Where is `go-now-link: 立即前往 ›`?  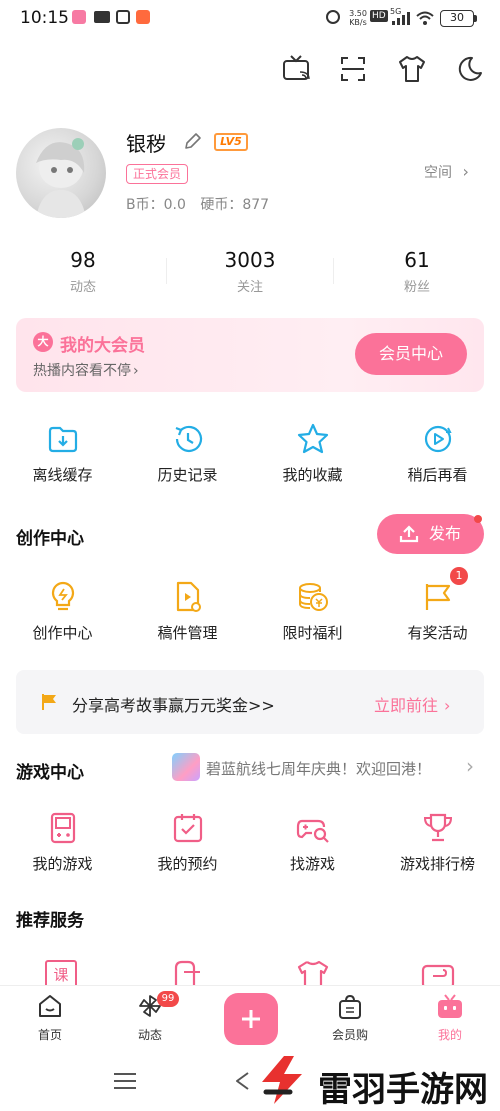 go-now-link: 立即前往 › is located at coordinates (412, 704).